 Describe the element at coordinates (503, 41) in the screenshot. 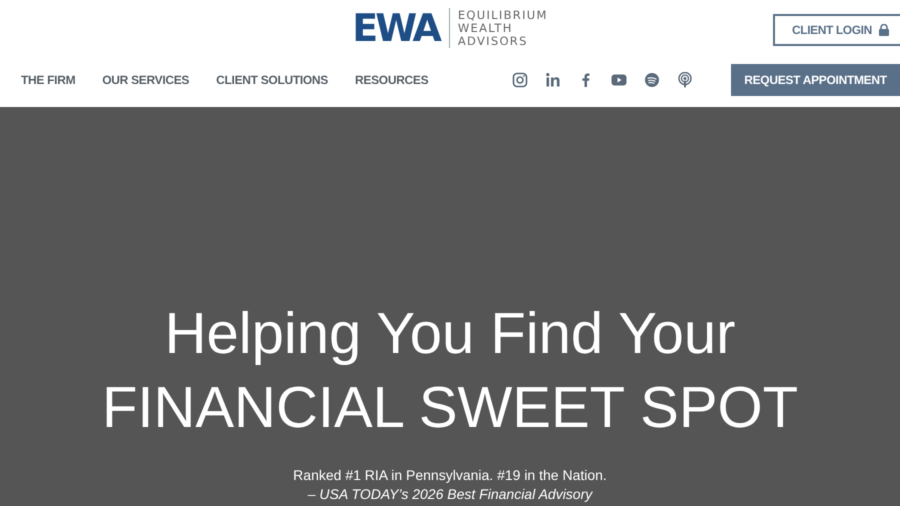

I see `logo-name-text: ADVISORS` at that location.